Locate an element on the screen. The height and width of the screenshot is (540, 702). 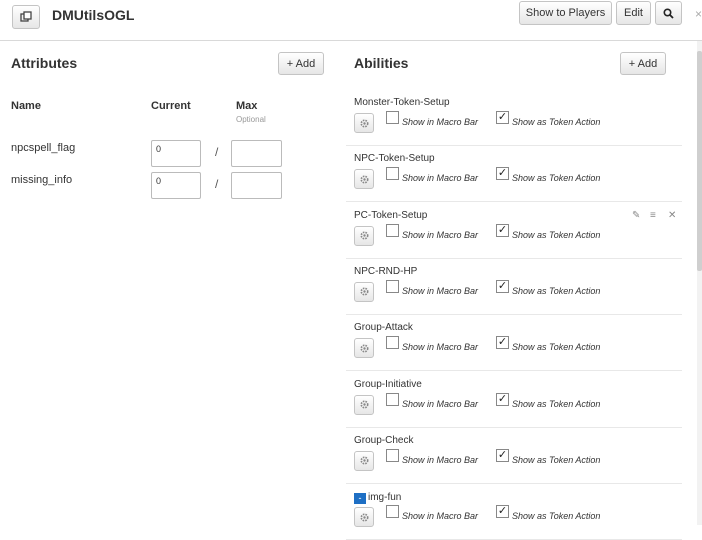
search-icon is located at coordinates (668, 13).